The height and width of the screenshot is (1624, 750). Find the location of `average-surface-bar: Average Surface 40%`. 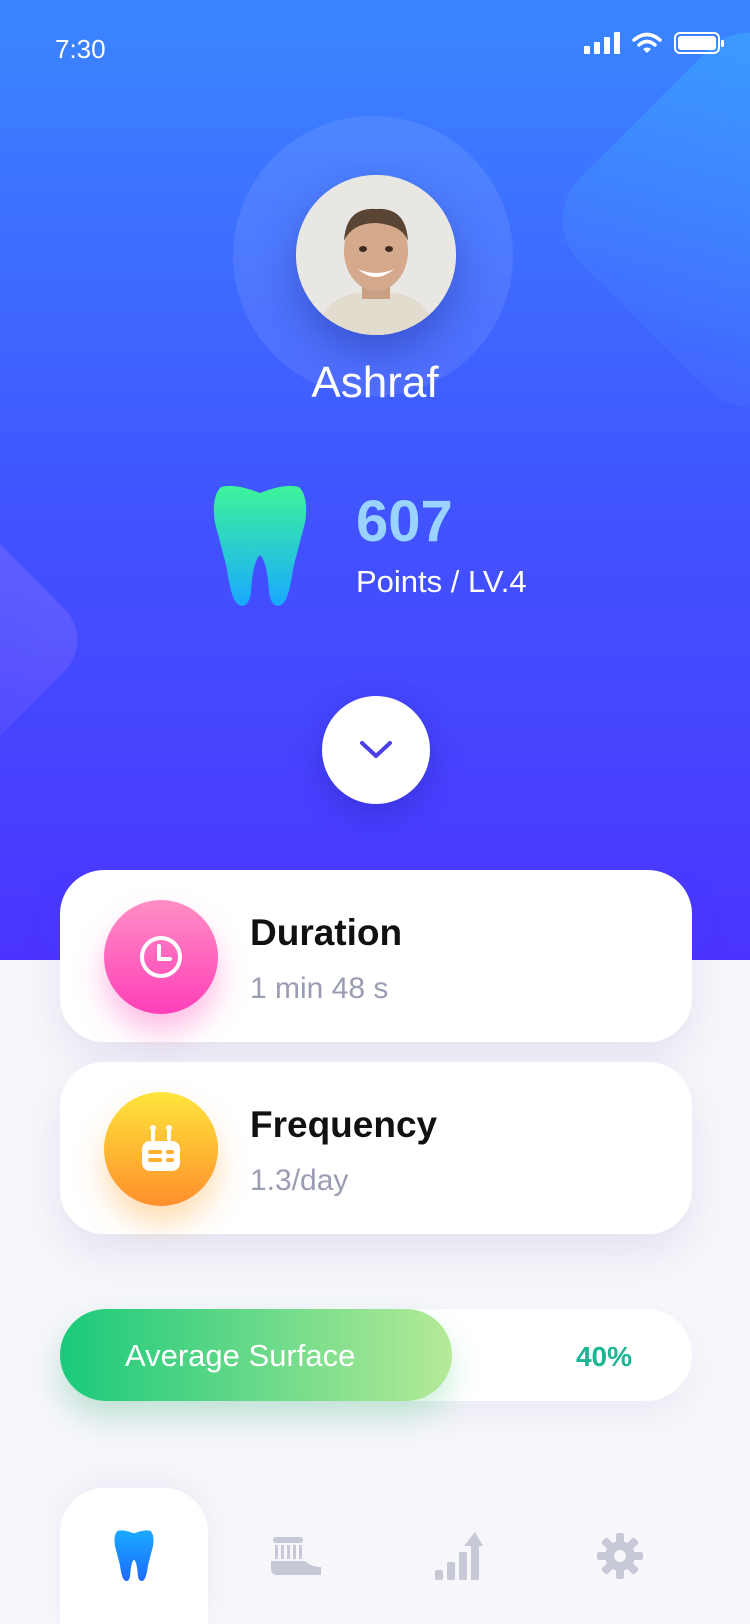

average-surface-bar: Average Surface 40% is located at coordinates (376, 1355).